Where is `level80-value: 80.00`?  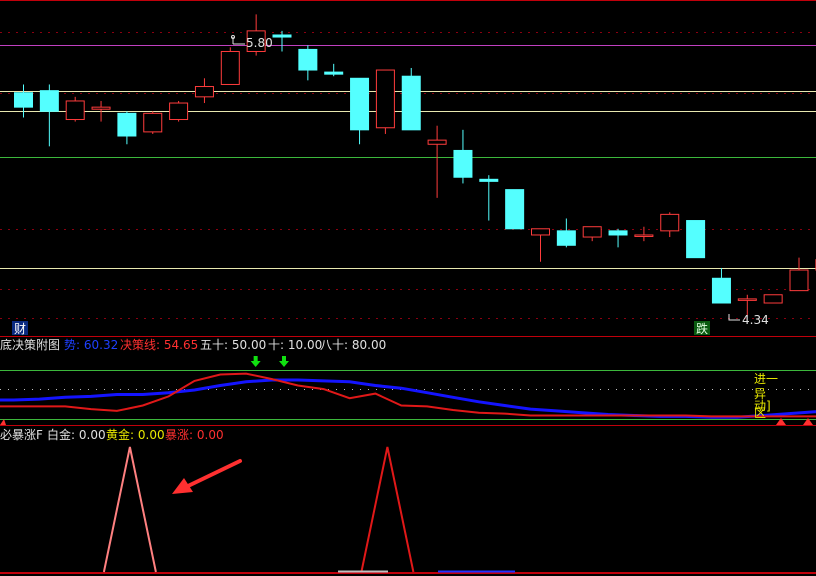 level80-value: 80.00 is located at coordinates (369, 345).